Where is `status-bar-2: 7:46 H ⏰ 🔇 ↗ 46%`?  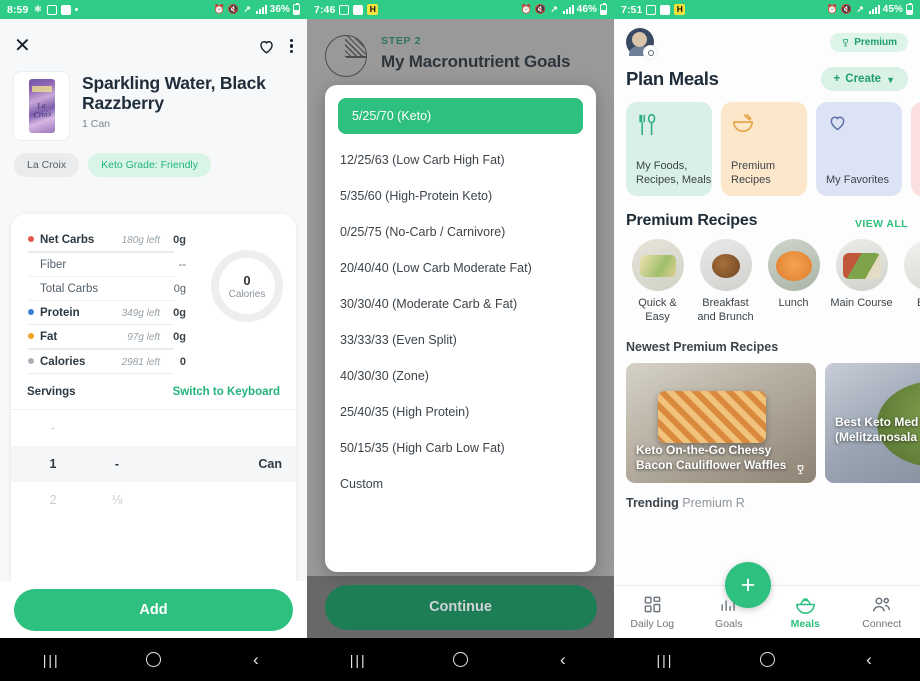
status-bar-2: 7:46 H ⏰ 🔇 ↗ 46% is located at coordinates (460, 9).